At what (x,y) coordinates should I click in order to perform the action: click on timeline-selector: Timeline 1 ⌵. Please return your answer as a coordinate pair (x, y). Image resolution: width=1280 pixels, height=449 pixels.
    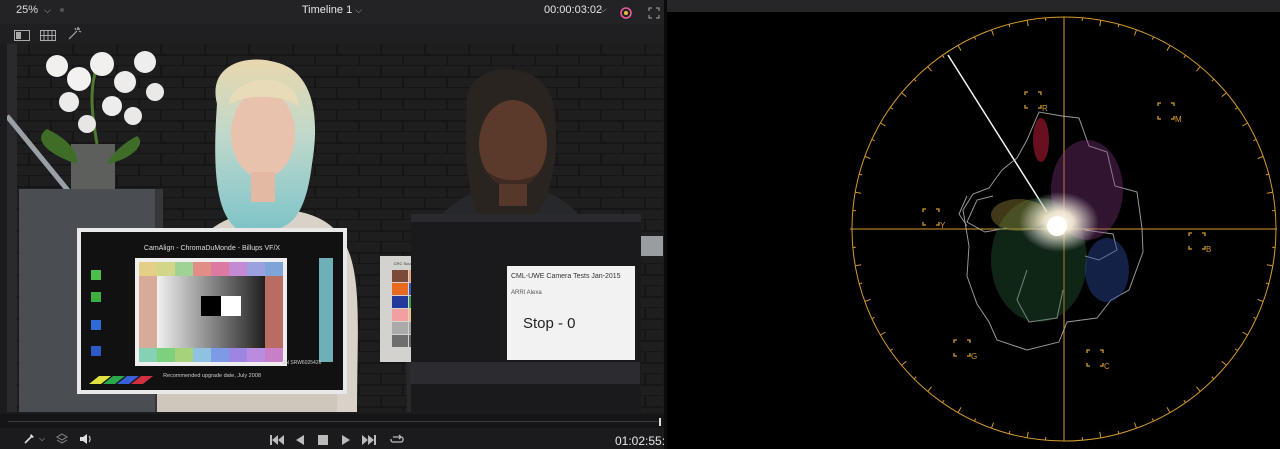
    Looking at the image, I should click on (332, 10).